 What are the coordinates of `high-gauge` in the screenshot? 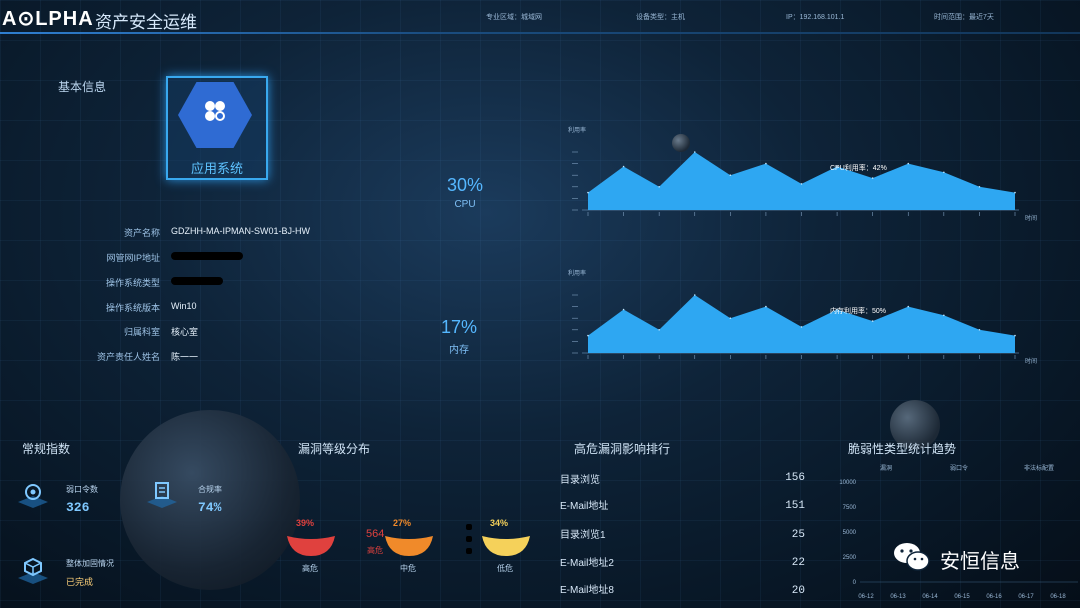 It's located at (311, 546).